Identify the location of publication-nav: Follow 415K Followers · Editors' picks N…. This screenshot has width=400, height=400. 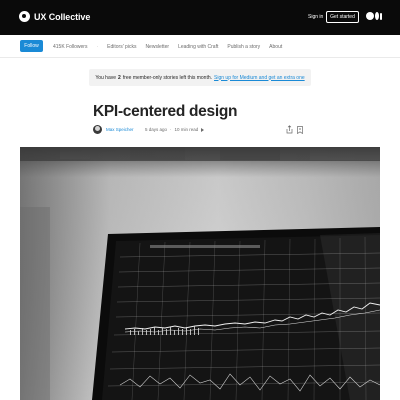
(200, 46).